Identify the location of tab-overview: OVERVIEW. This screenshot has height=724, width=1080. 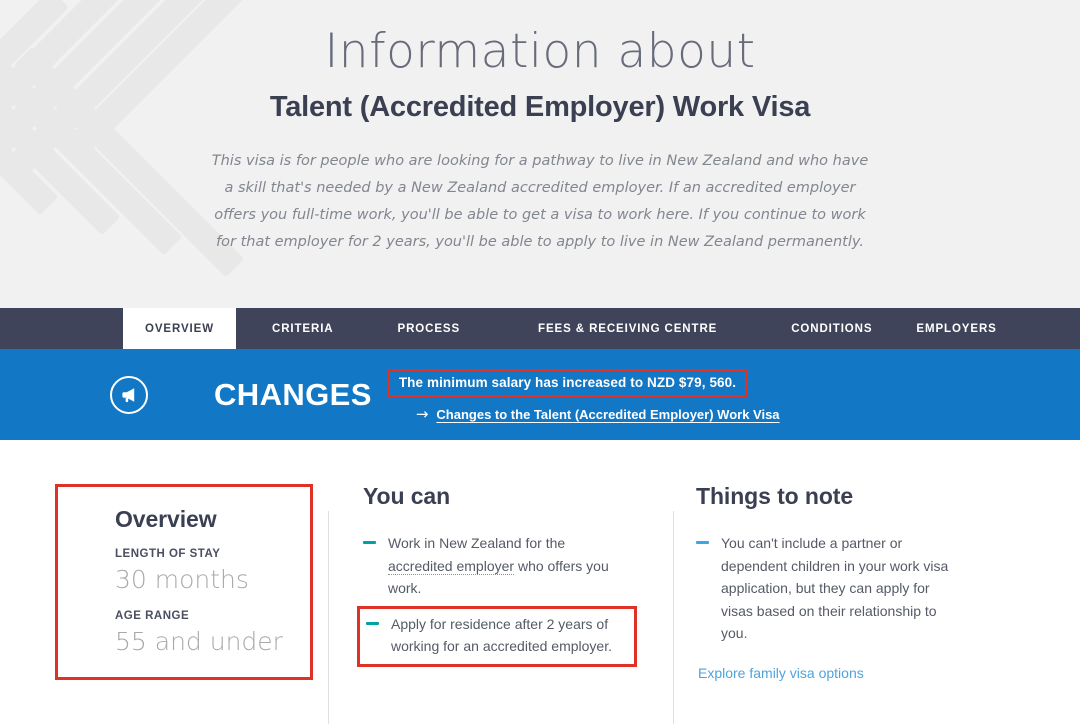
(179, 328).